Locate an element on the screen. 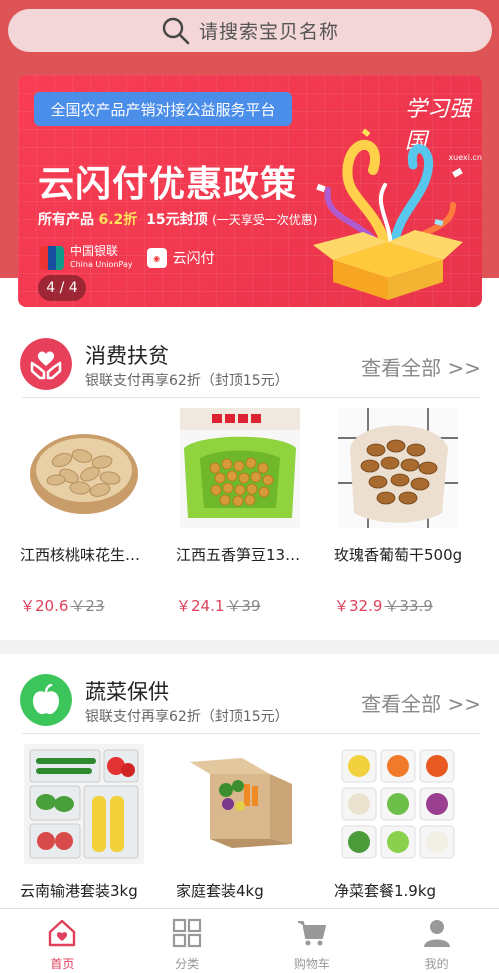 The image size is (499, 973). unionpay-logo-icon is located at coordinates (52, 258).